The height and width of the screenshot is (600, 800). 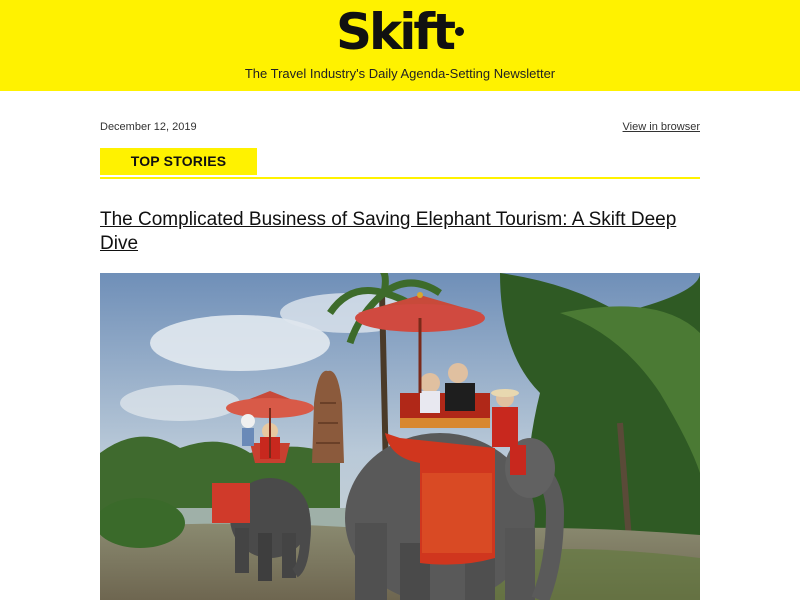 I want to click on view-in-browser-link: View in browser, so click(x=661, y=127).